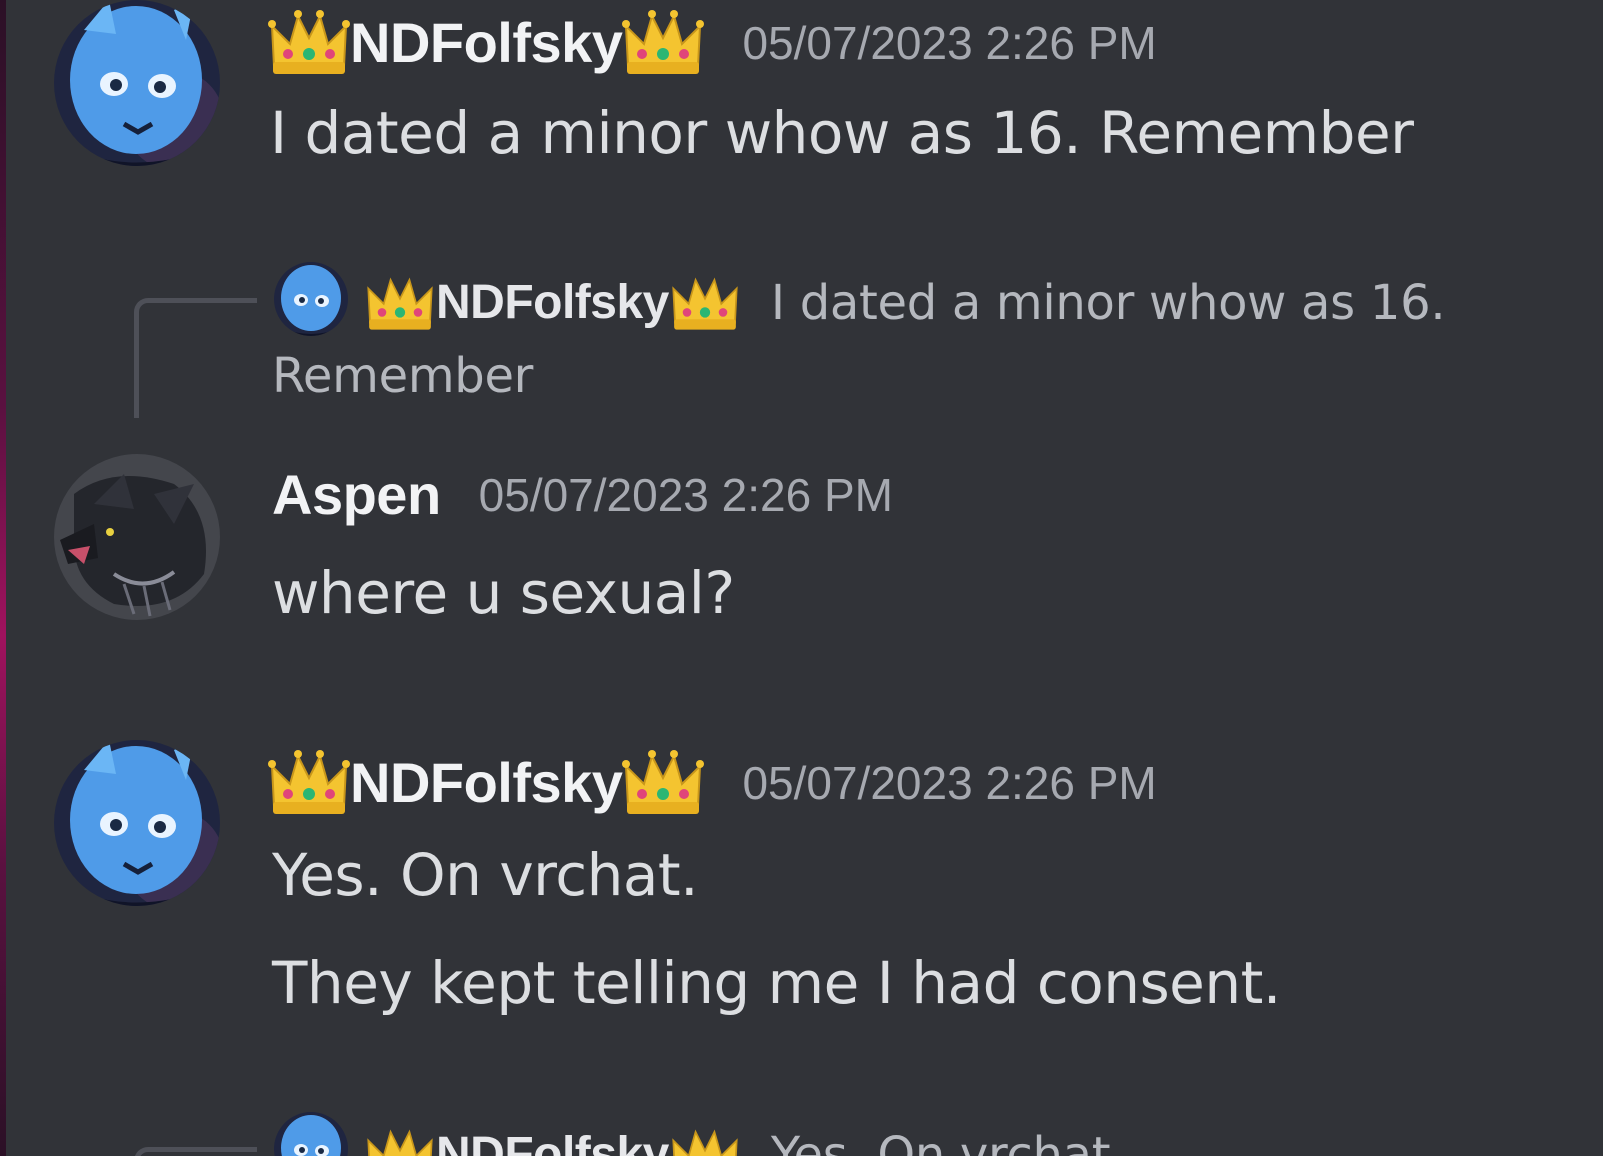 This screenshot has width=1603, height=1156. What do you see at coordinates (745, 1140) in the screenshot?
I see `reply-preview: NDFolfsky Yes. On vrchat.` at bounding box center [745, 1140].